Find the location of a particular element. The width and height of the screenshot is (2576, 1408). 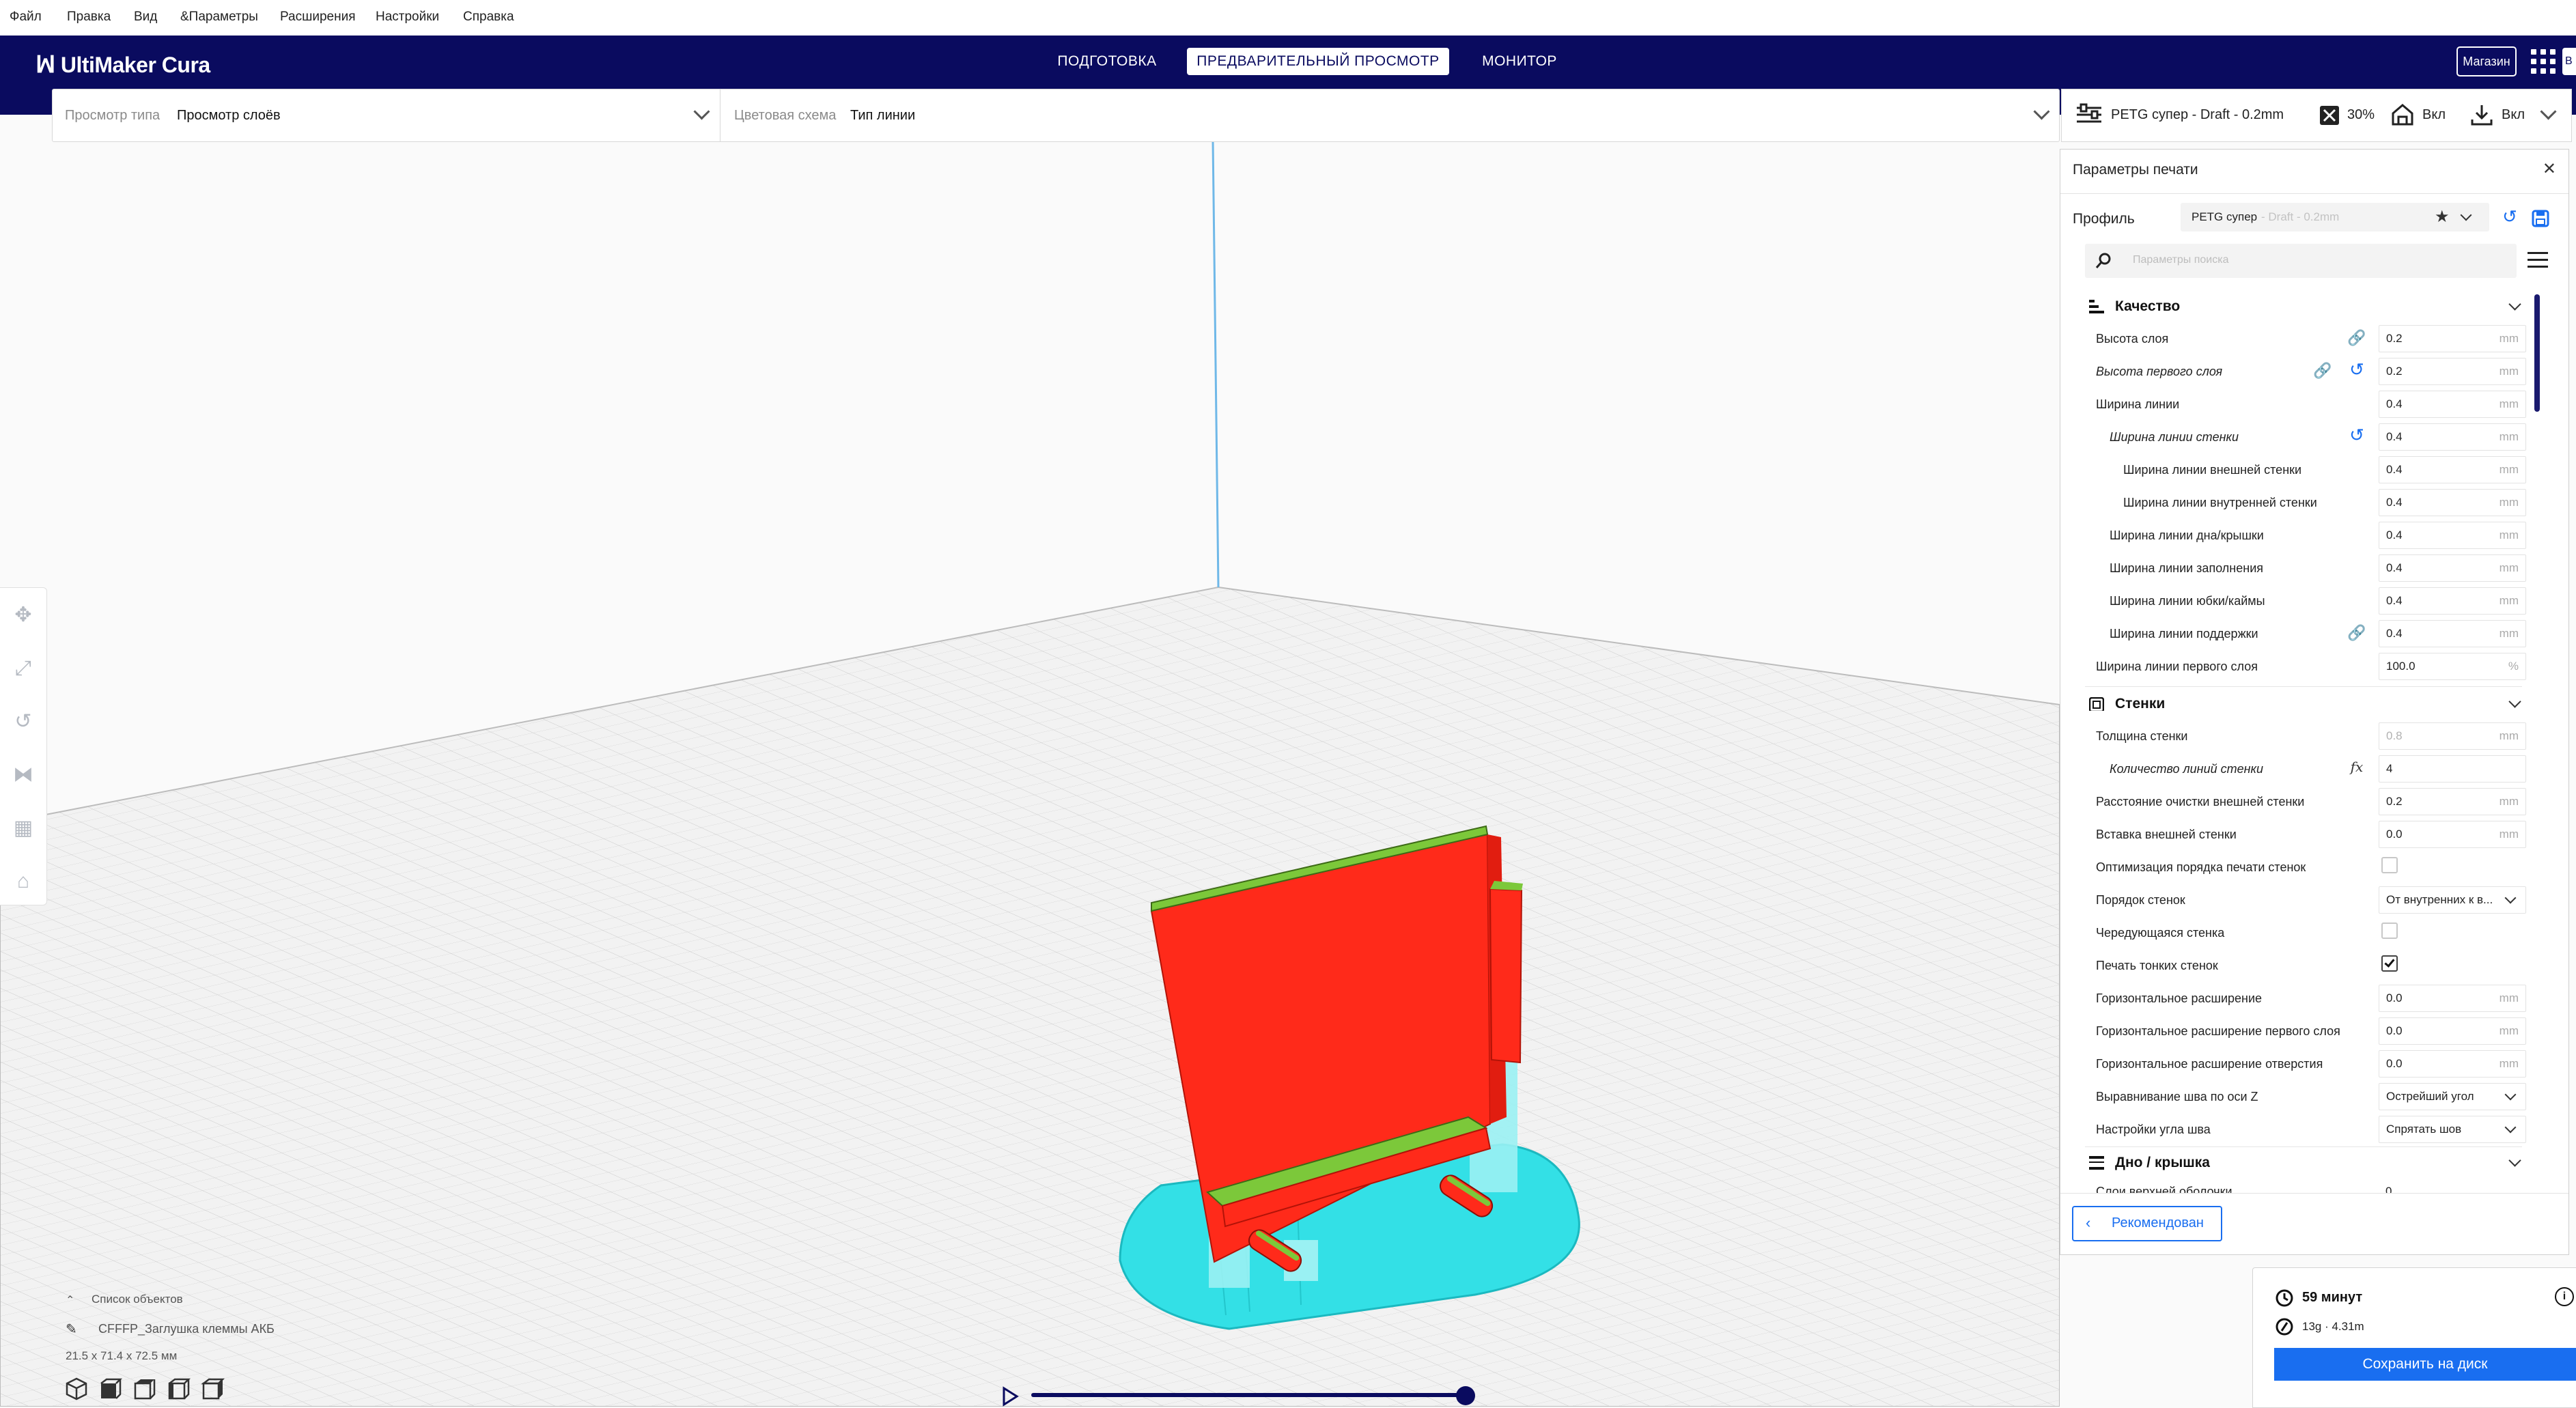

menu-preferences: Настройки is located at coordinates (407, 17).